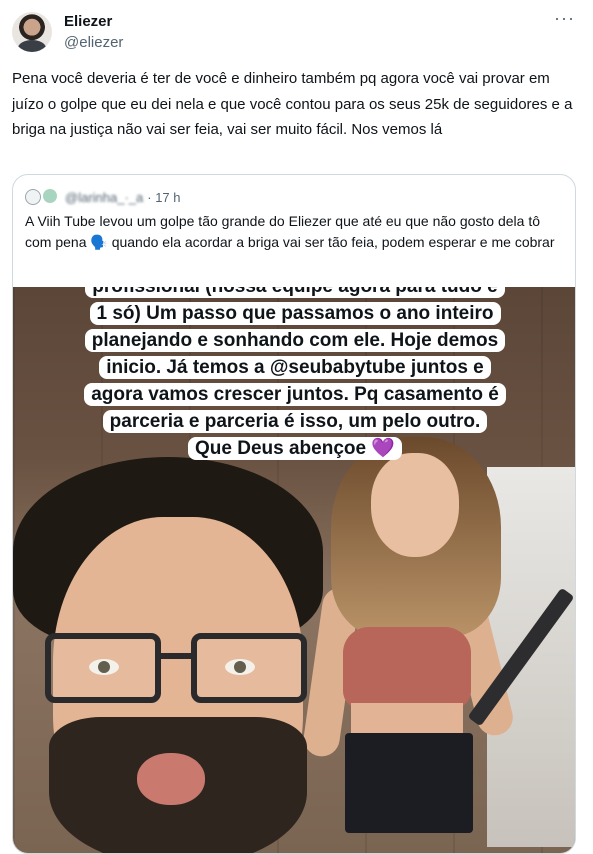 This screenshot has height=854, width=593. What do you see at coordinates (43, 197) in the screenshot?
I see `quoted-avatar-icons` at bounding box center [43, 197].